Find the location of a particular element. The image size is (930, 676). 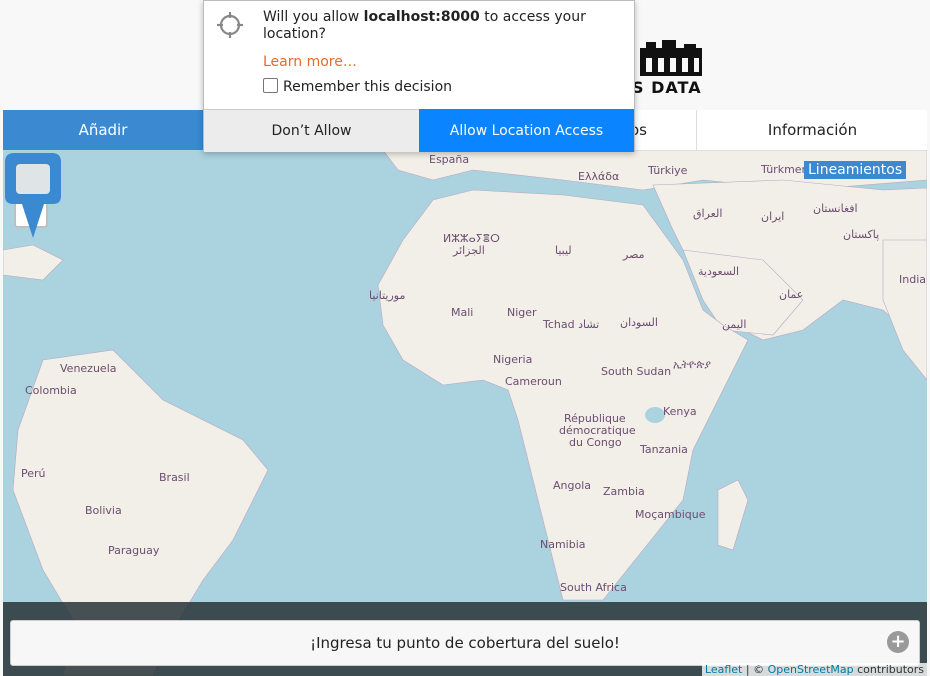

map-label: du Congo is located at coordinates (595, 442).